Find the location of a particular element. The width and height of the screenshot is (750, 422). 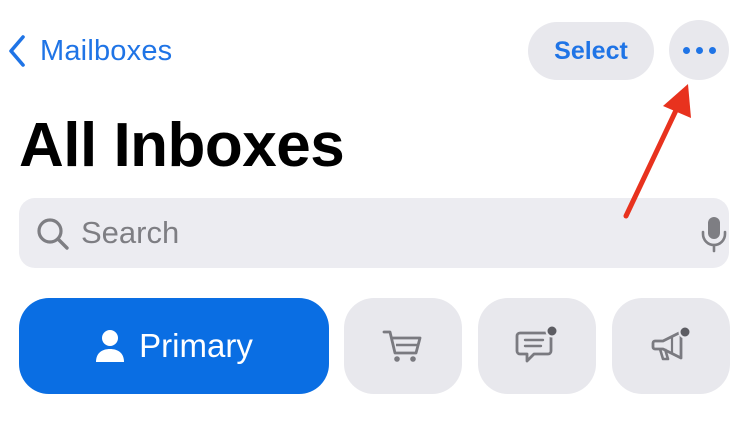

select-label: Select is located at coordinates (591, 50).